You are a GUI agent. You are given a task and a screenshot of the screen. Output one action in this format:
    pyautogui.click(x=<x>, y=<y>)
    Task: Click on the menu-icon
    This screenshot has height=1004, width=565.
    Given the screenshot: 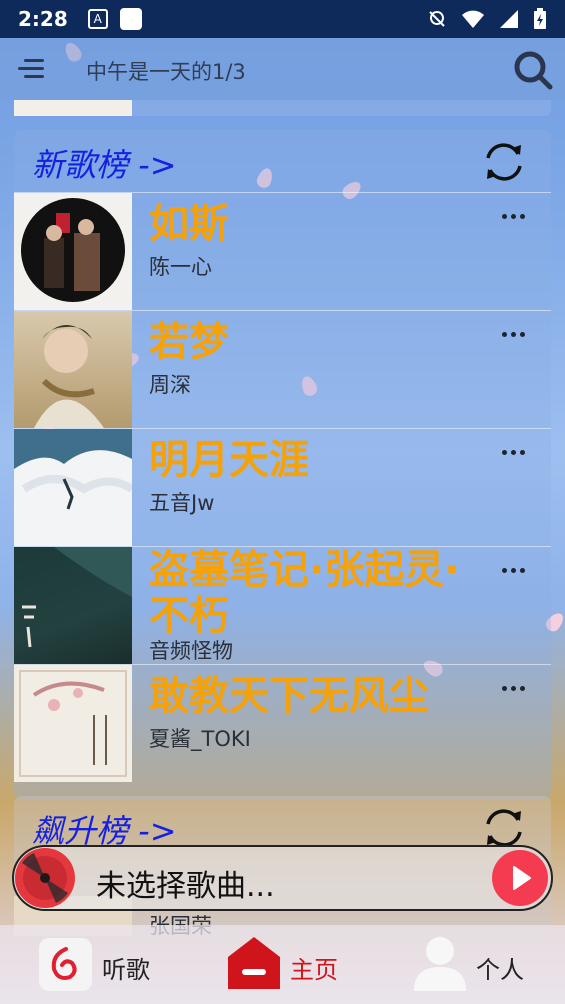 What is the action you would take?
    pyautogui.click(x=33, y=69)
    